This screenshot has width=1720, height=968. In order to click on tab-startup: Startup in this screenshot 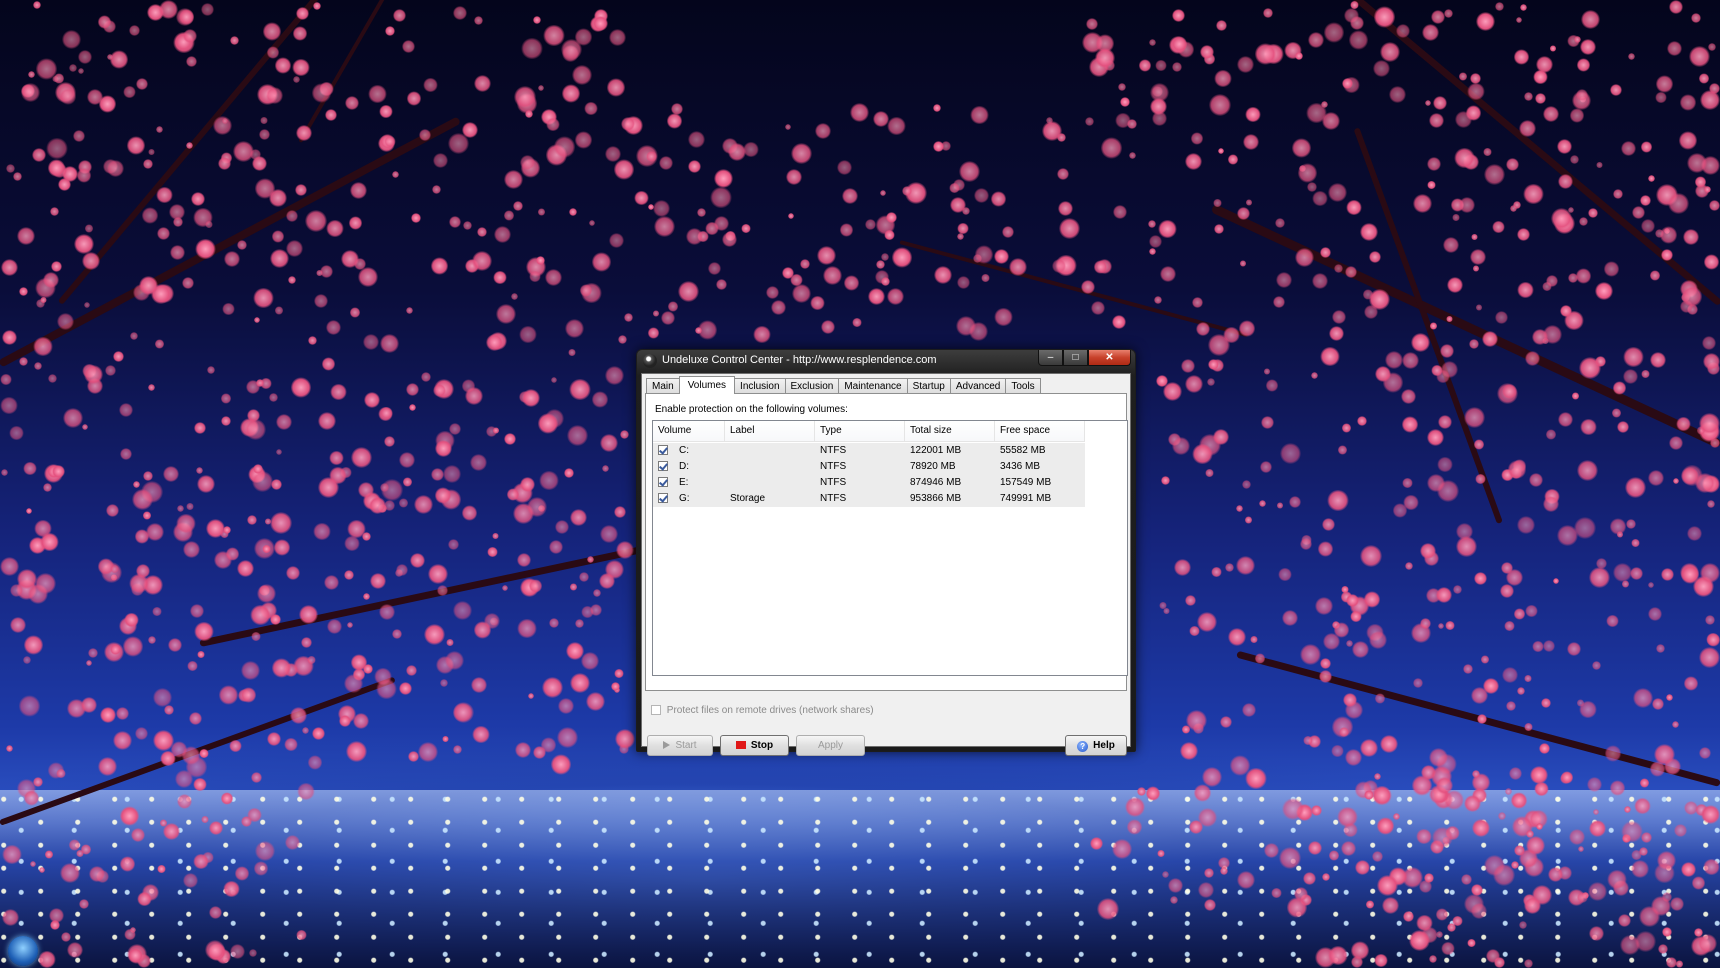, I will do `click(928, 386)`.